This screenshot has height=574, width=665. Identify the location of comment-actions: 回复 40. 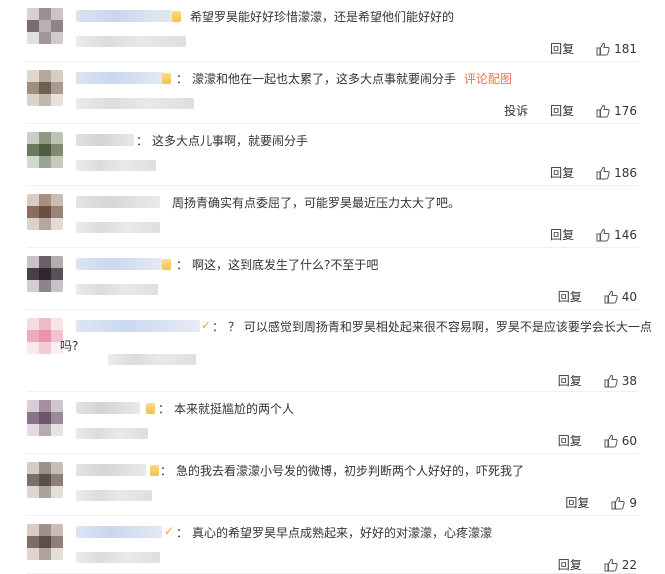
(597, 296).